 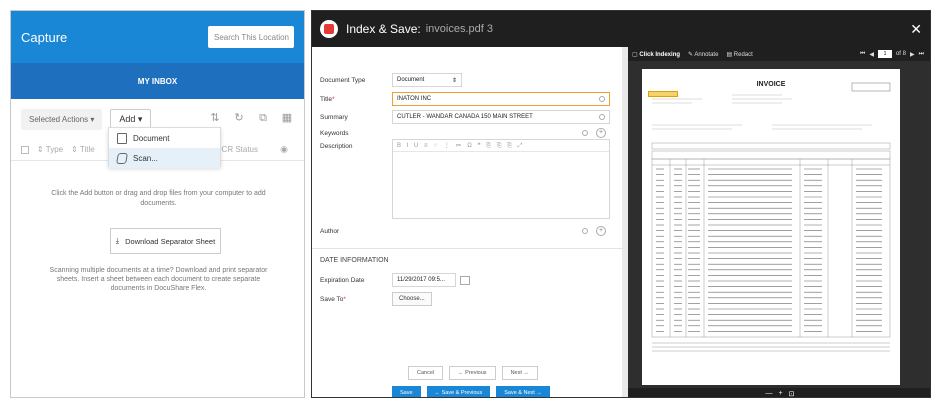 What do you see at coordinates (501, 179) in the screenshot?
I see `description-editor: B I U ≡ ⁘ ⋮ ≔ Ω ❝ ⎘ ⎘ ⎘ ⤢` at bounding box center [501, 179].